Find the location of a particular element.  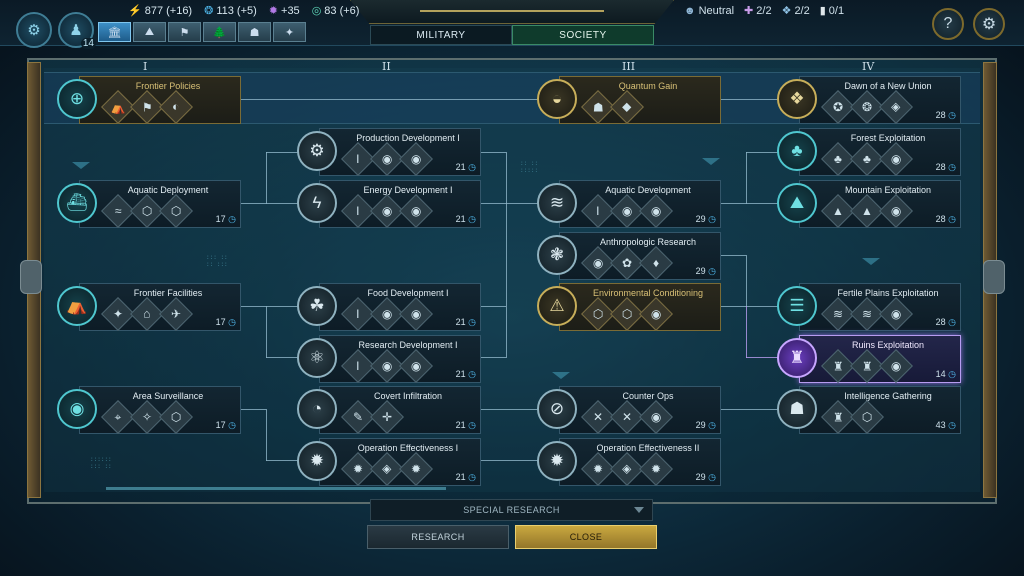

research-card: Environmental Conditioning⬡⬡◉ ◷ is located at coordinates (640, 307).